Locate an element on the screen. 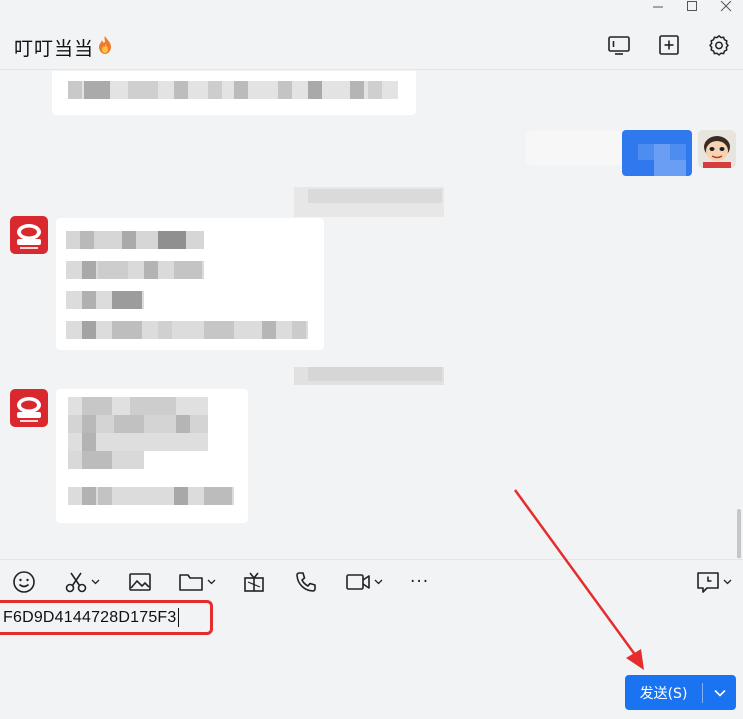 Image resolution: width=743 pixels, height=719 pixels. my-avatar is located at coordinates (717, 149).